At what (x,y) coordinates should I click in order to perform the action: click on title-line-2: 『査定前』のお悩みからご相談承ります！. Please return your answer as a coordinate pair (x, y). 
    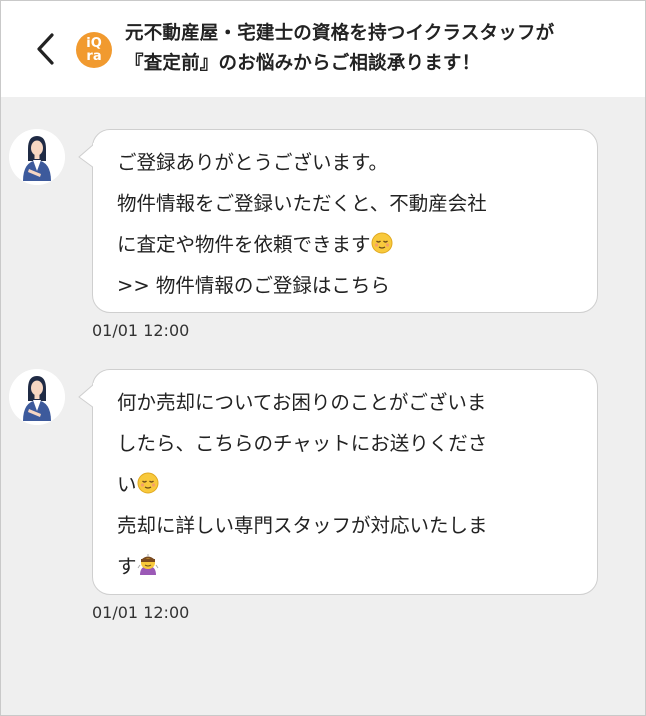
    Looking at the image, I should click on (303, 63).